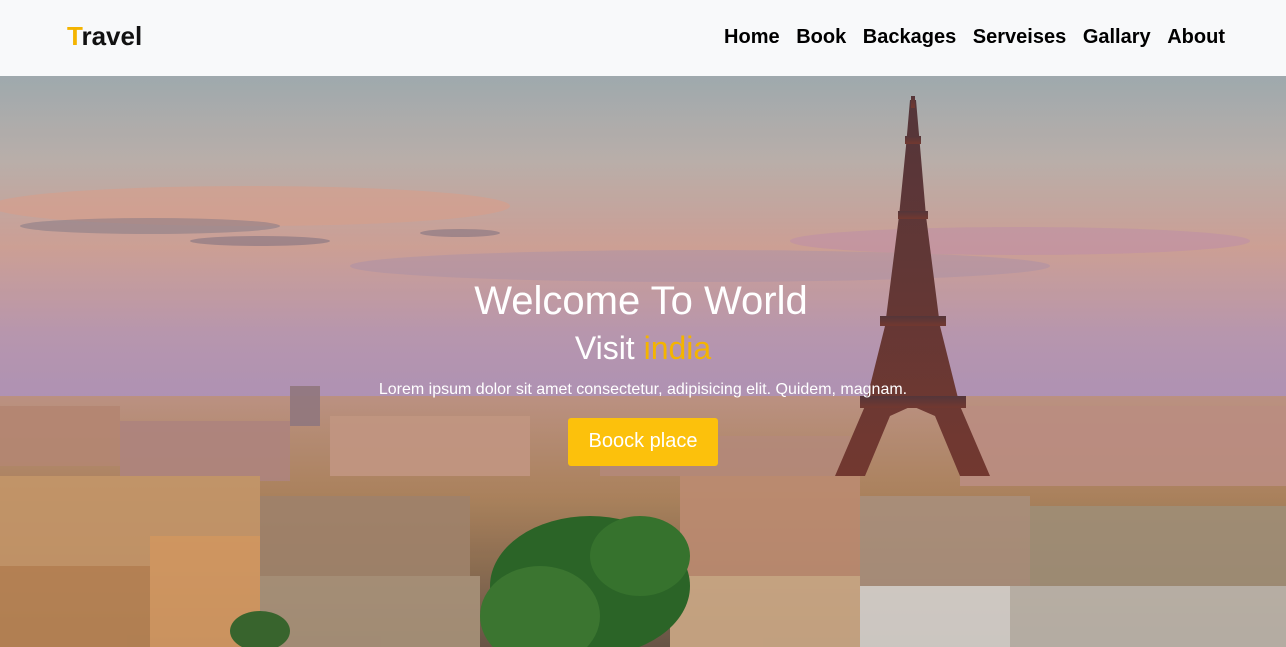  Describe the element at coordinates (752, 37) in the screenshot. I see `nav-link-home: Home` at that location.